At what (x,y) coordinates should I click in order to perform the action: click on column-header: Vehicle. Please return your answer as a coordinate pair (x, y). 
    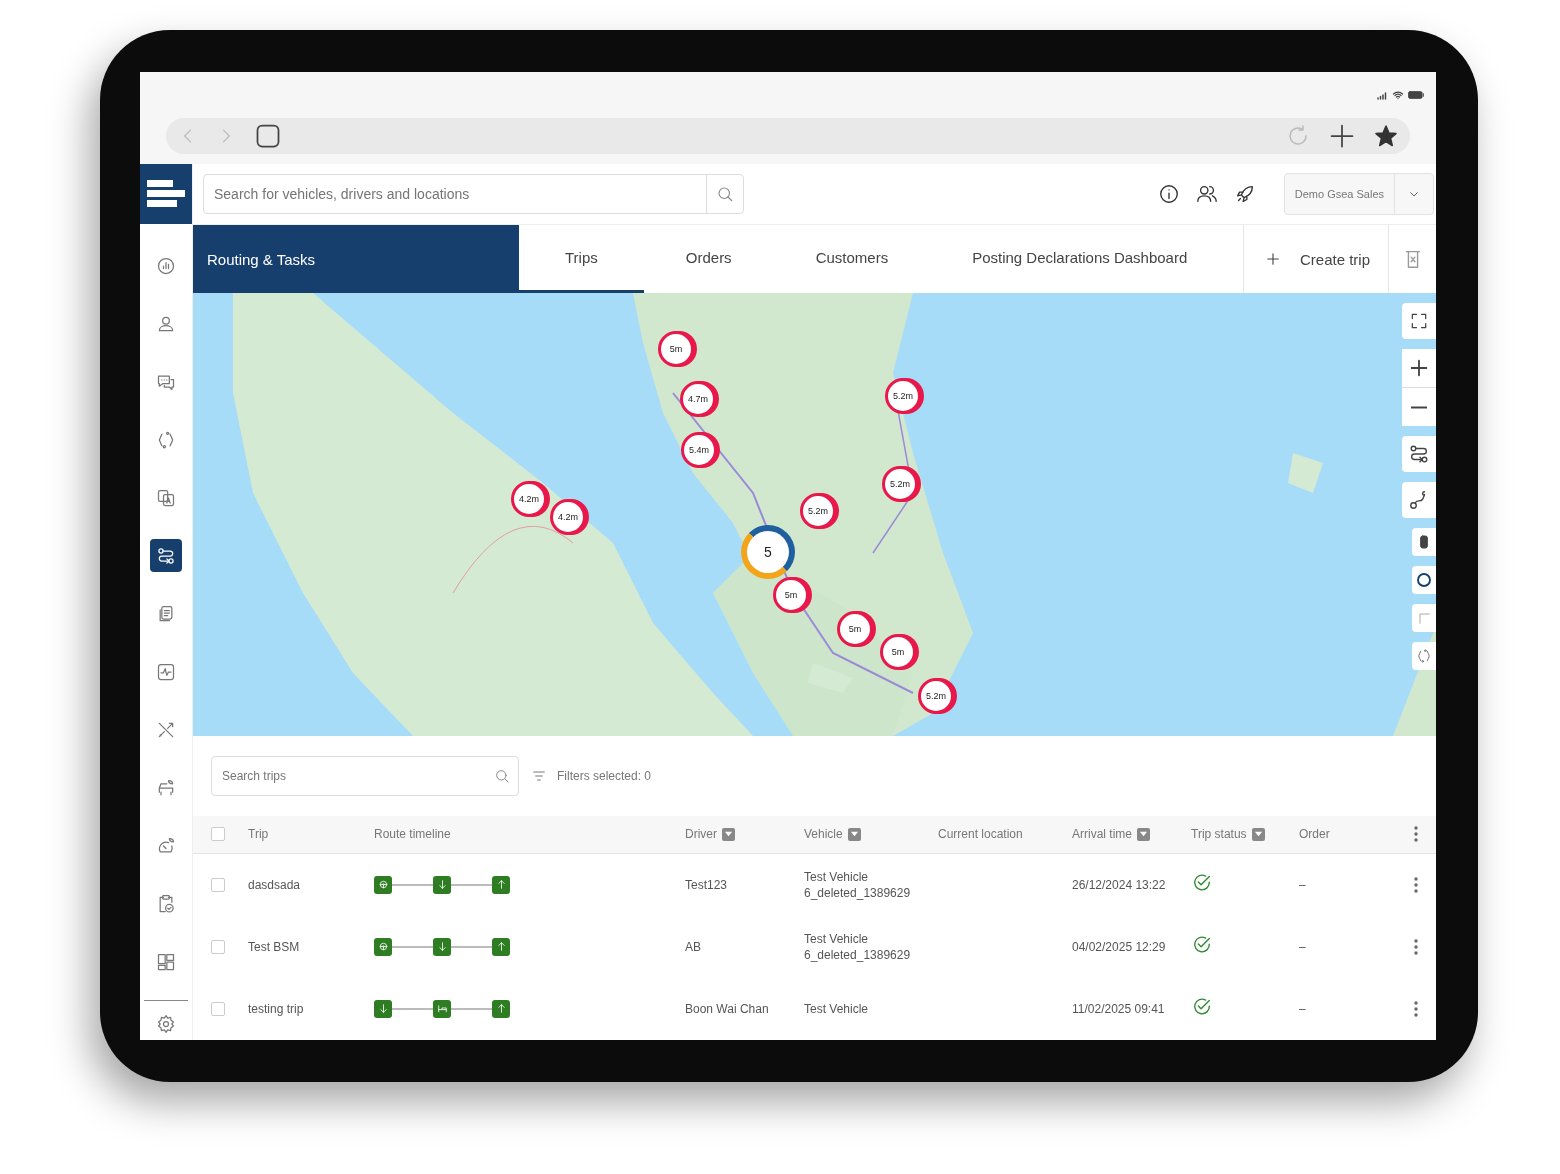
    Looking at the image, I should click on (823, 834).